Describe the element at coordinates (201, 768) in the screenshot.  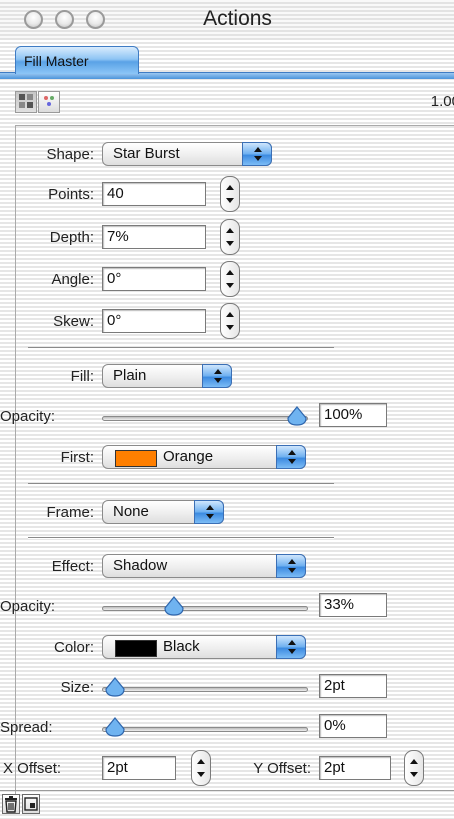
I see `x-offset-stepper` at that location.